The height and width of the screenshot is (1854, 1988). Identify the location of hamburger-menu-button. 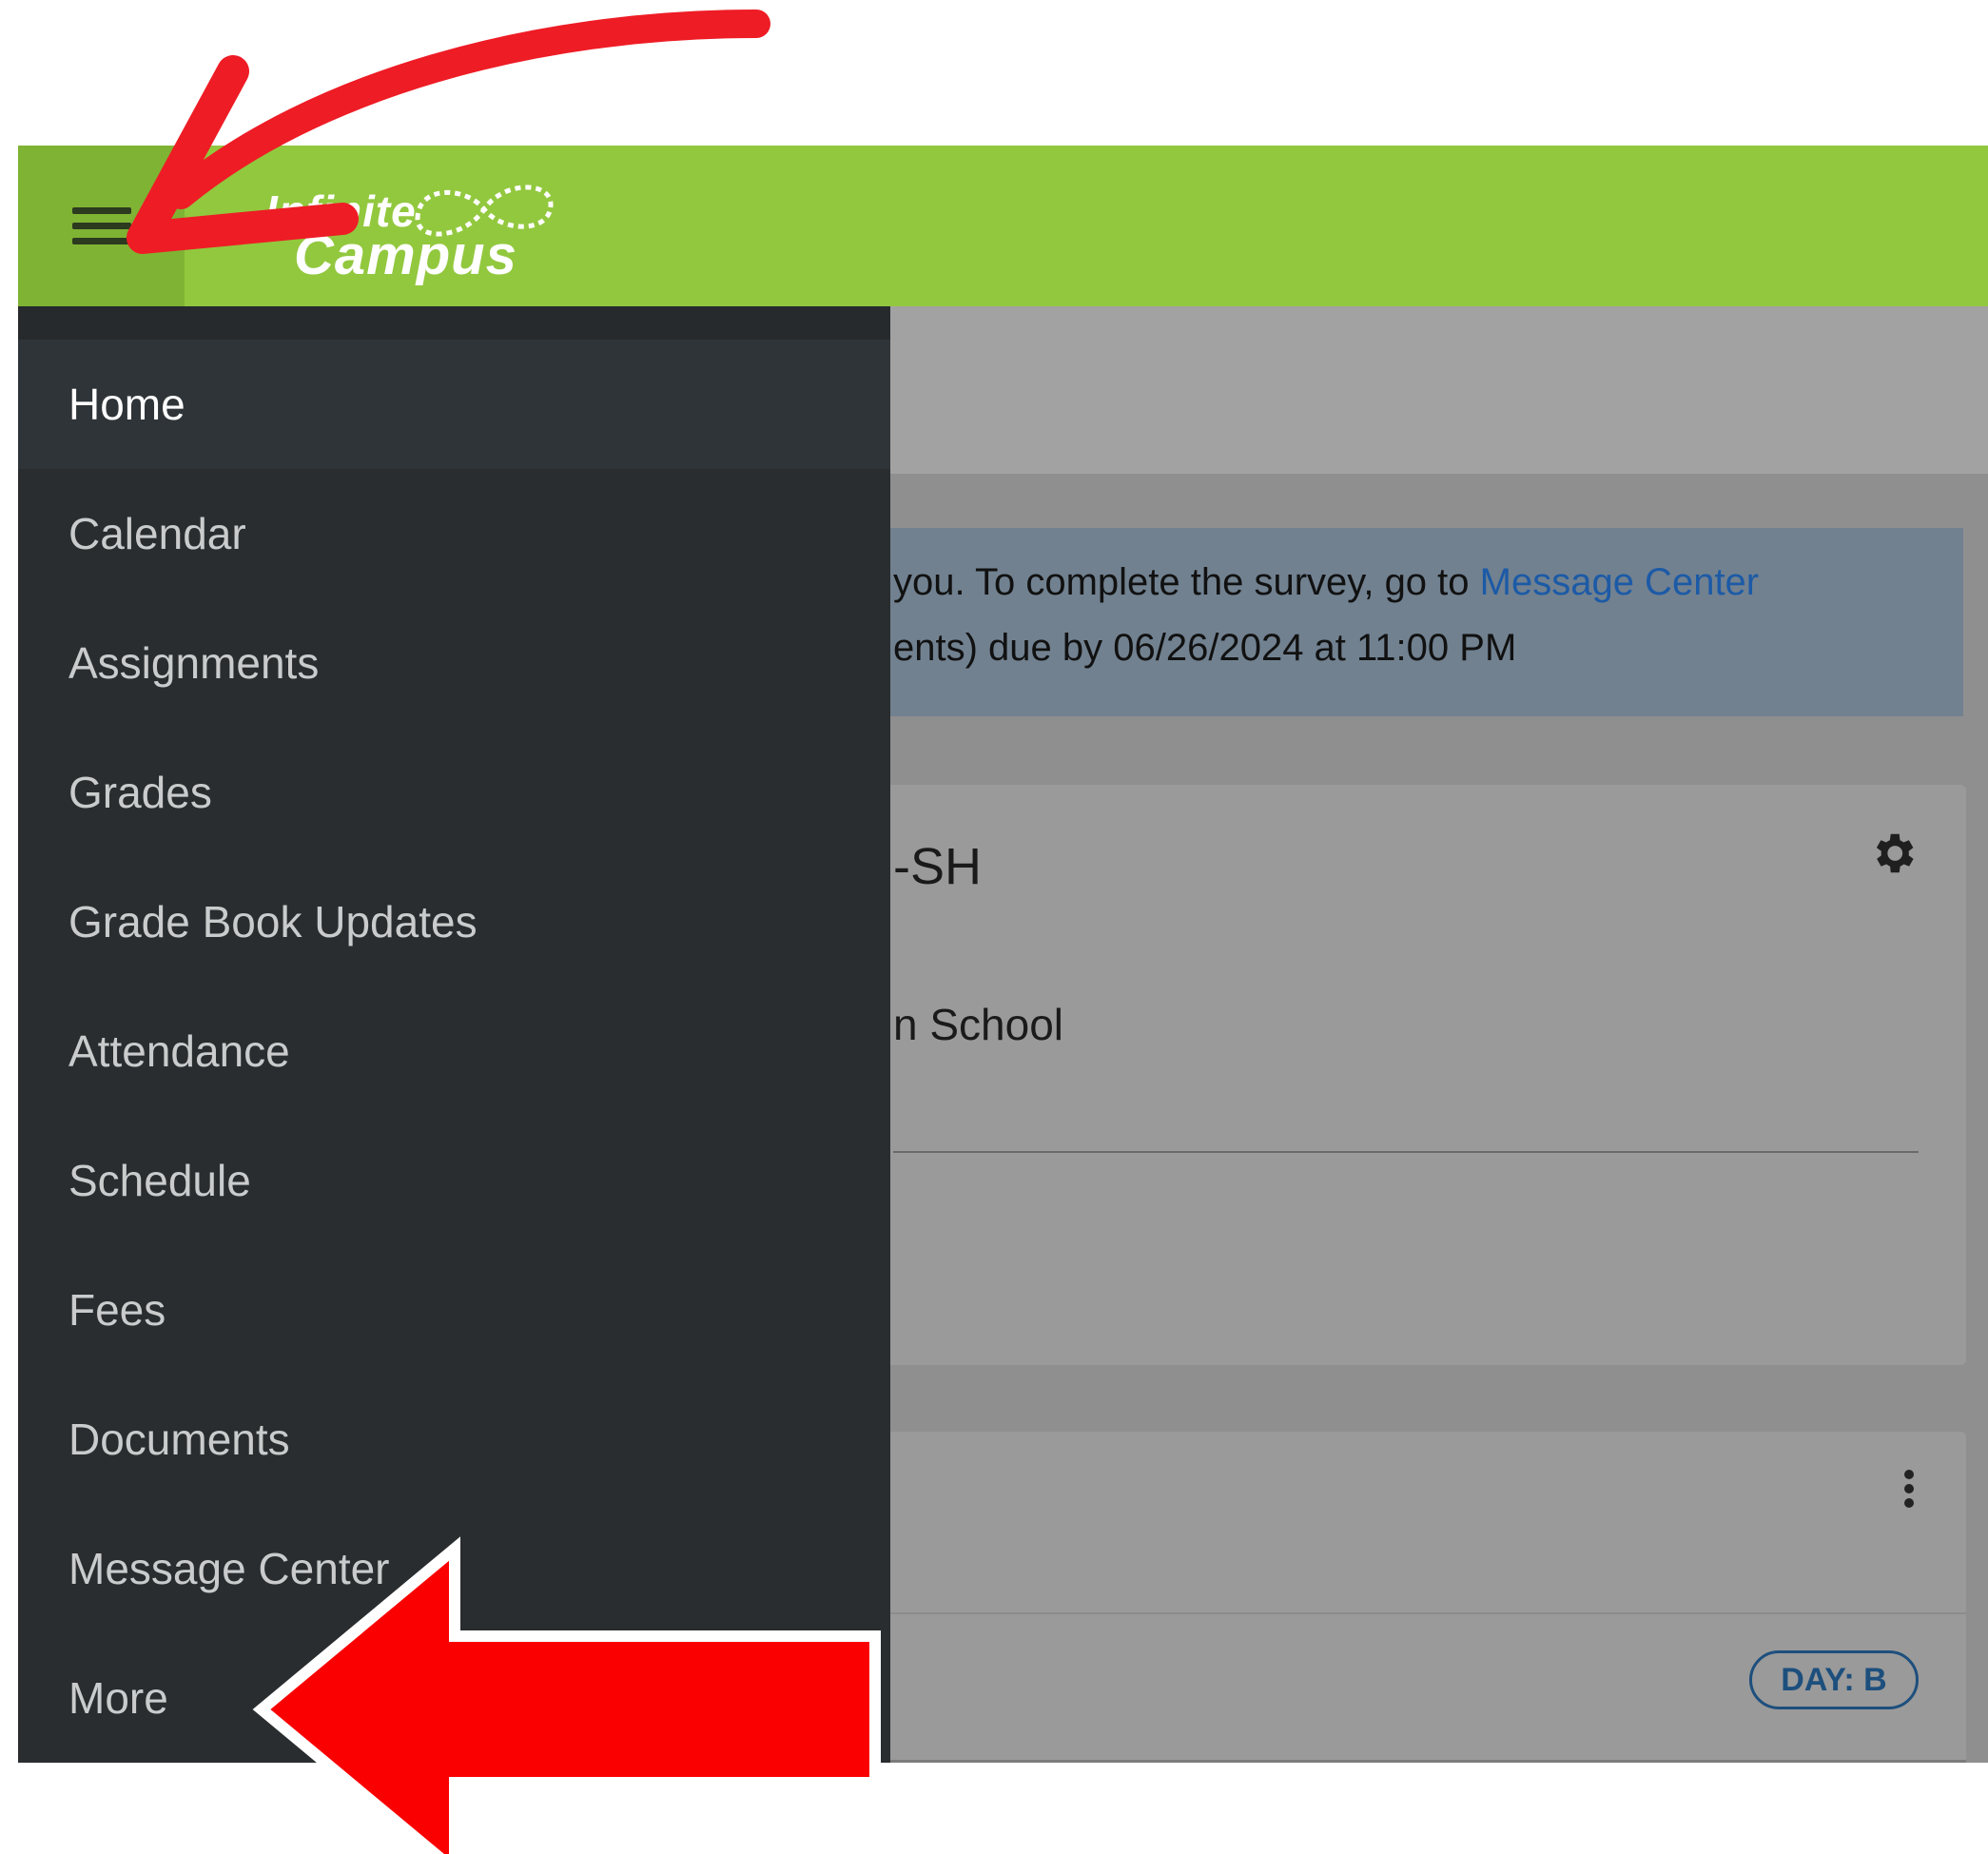
(101, 226).